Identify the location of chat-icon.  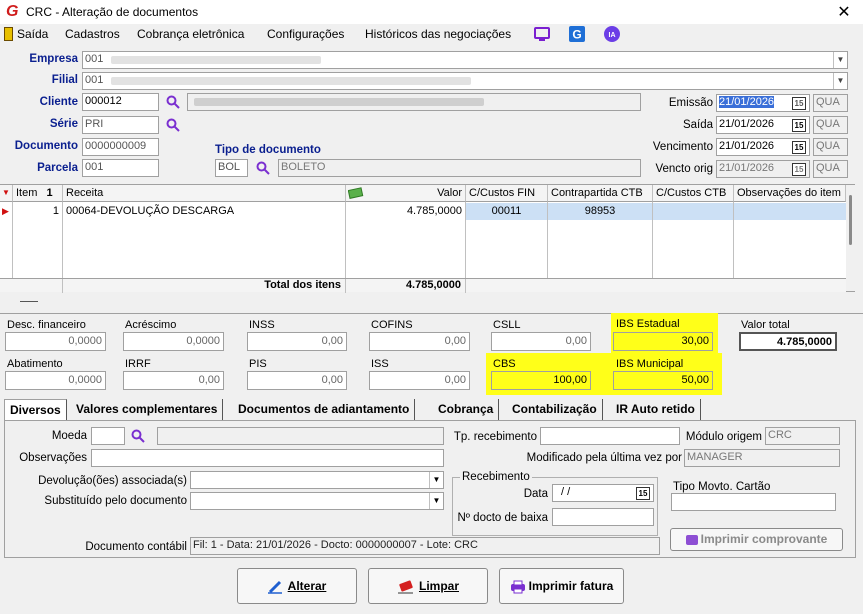
(542, 34).